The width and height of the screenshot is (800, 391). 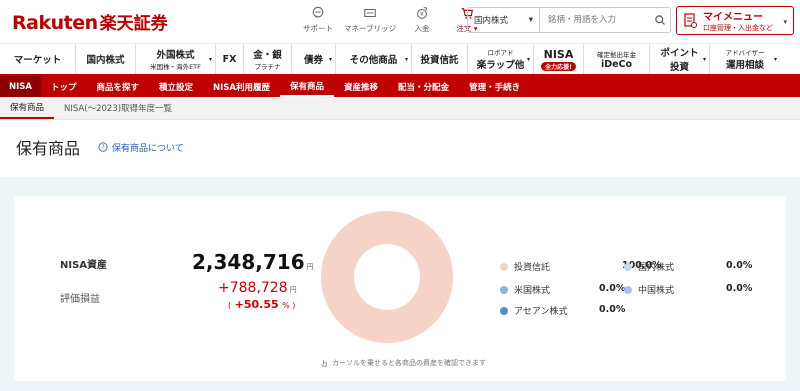 I want to click on subnav-top: トップ, so click(x=64, y=86).